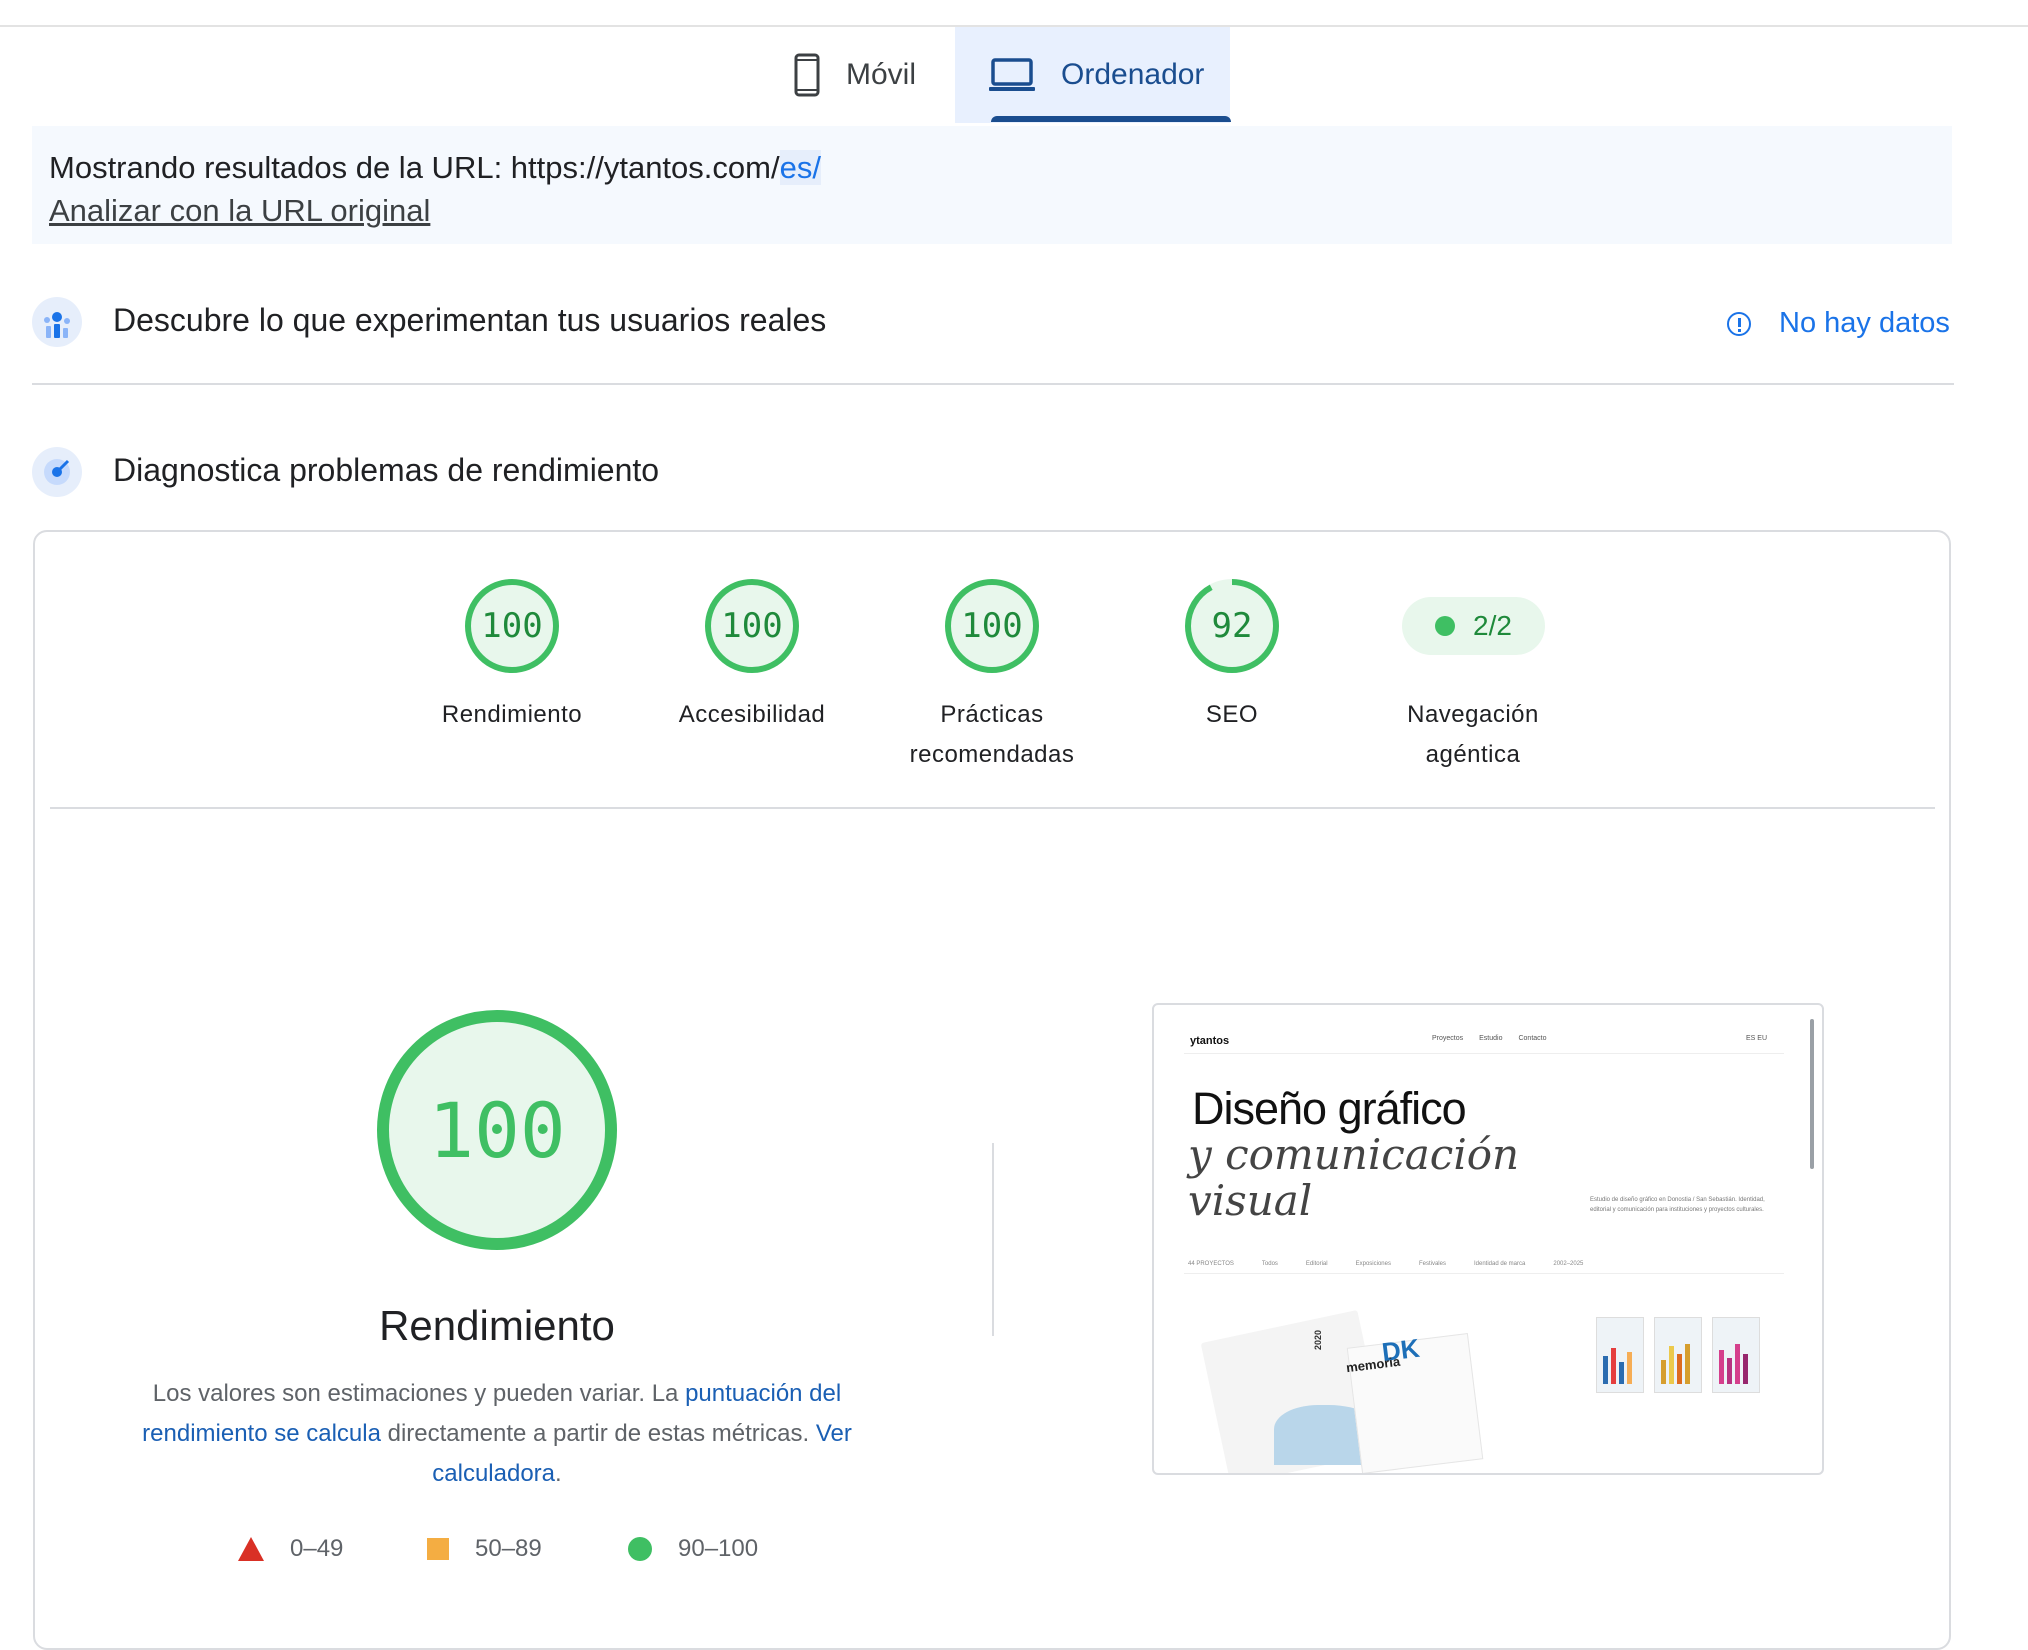  Describe the element at coordinates (1250, 1200) in the screenshot. I see `preview-subheadline-2: visual` at that location.